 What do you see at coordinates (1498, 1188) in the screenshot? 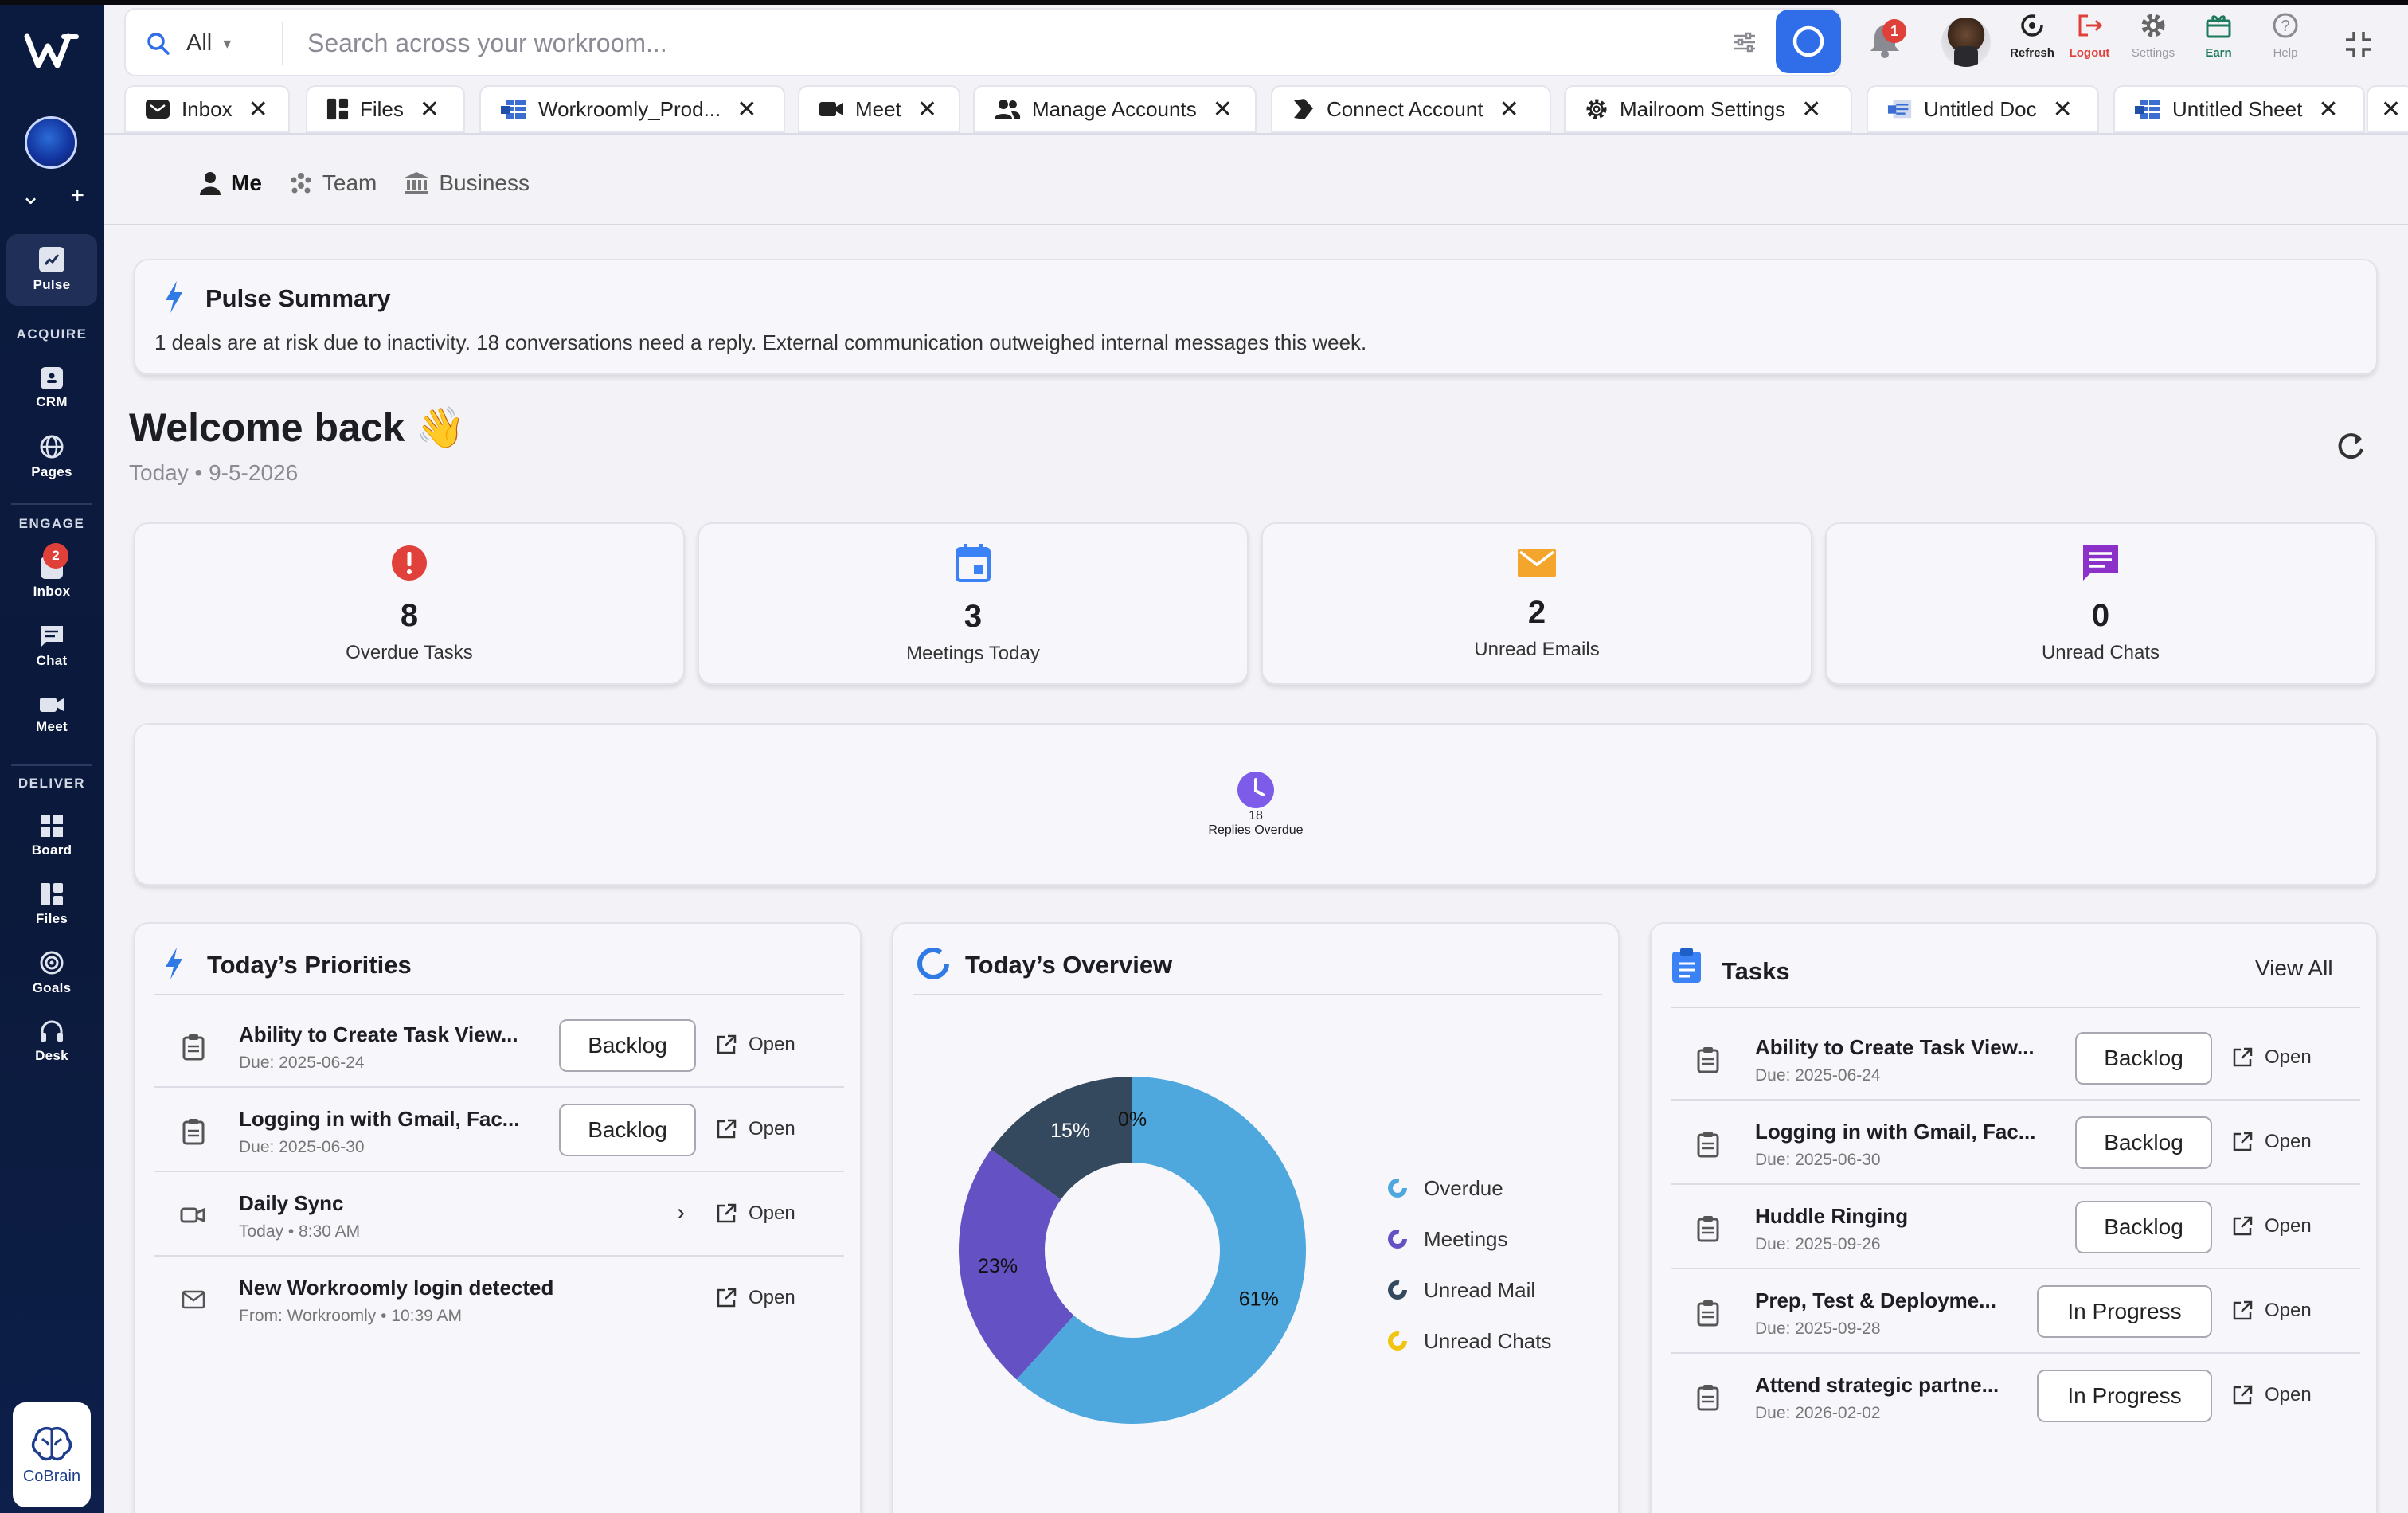
I see `legend-item-overdue: Overdue` at bounding box center [1498, 1188].